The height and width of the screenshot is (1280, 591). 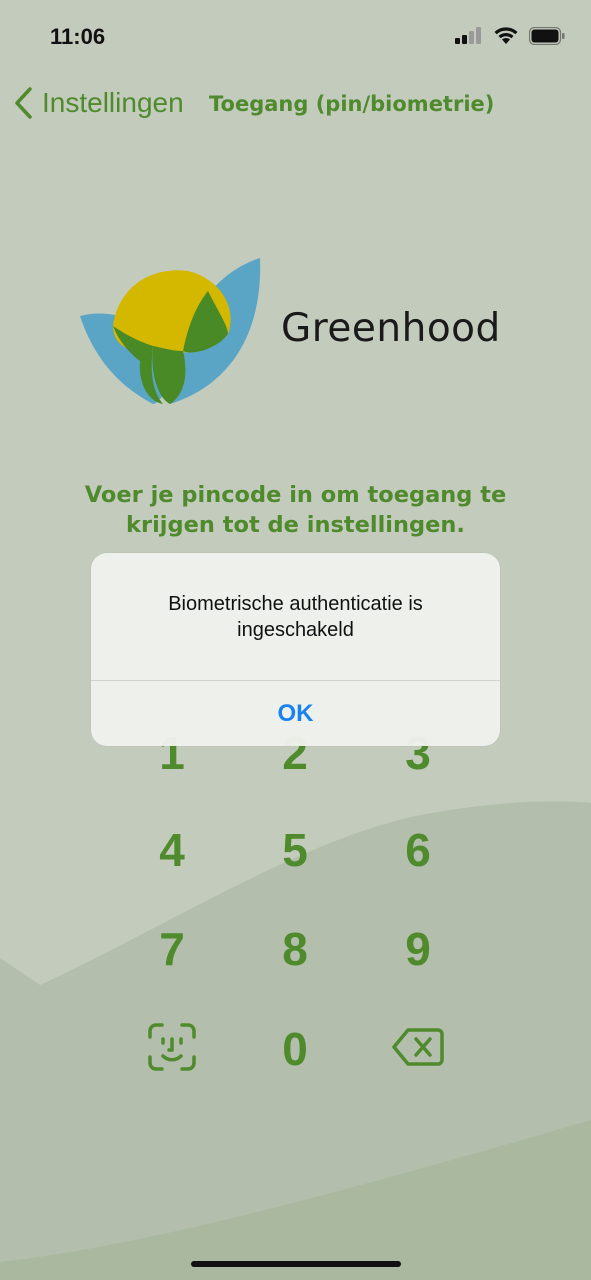 I want to click on delete-button, so click(x=418, y=1047).